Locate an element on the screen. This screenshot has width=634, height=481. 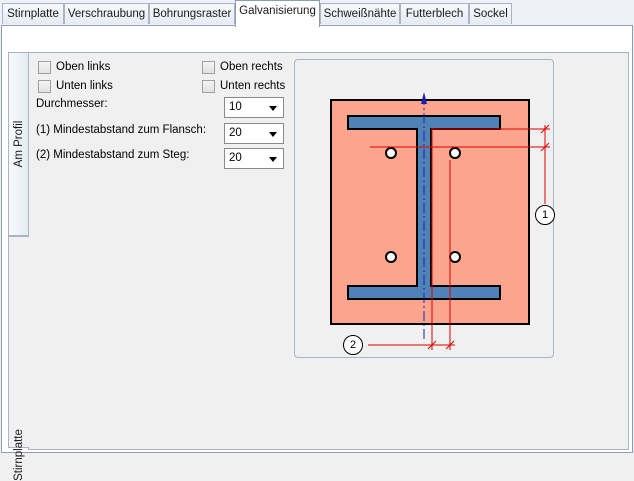
label-mindestabstand-flansch: (1) Mindestabstand zum Flansch: is located at coordinates (121, 130).